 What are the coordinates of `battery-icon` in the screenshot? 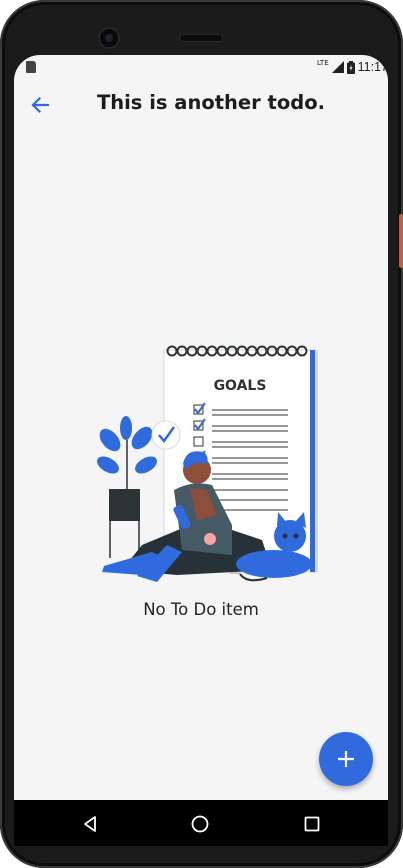 It's located at (350, 67).